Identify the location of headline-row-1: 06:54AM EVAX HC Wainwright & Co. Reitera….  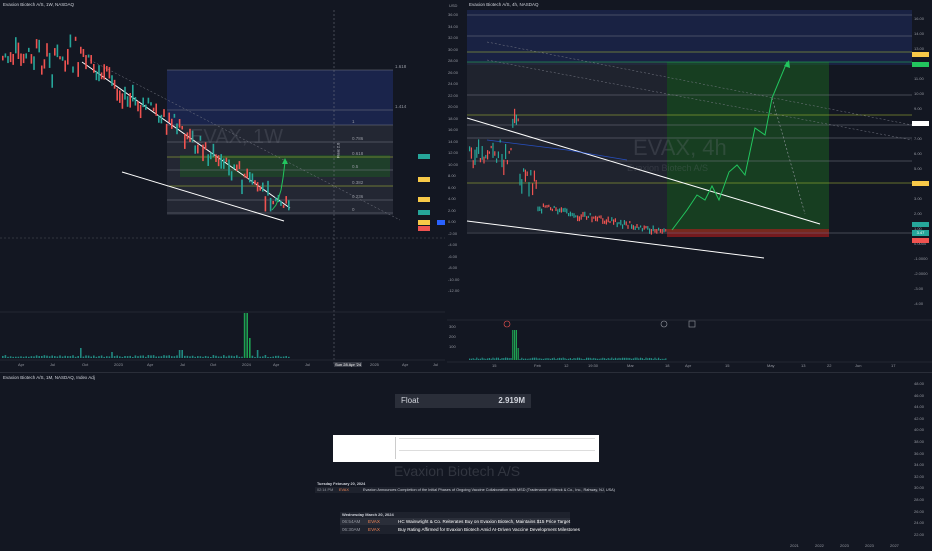
(455, 521).